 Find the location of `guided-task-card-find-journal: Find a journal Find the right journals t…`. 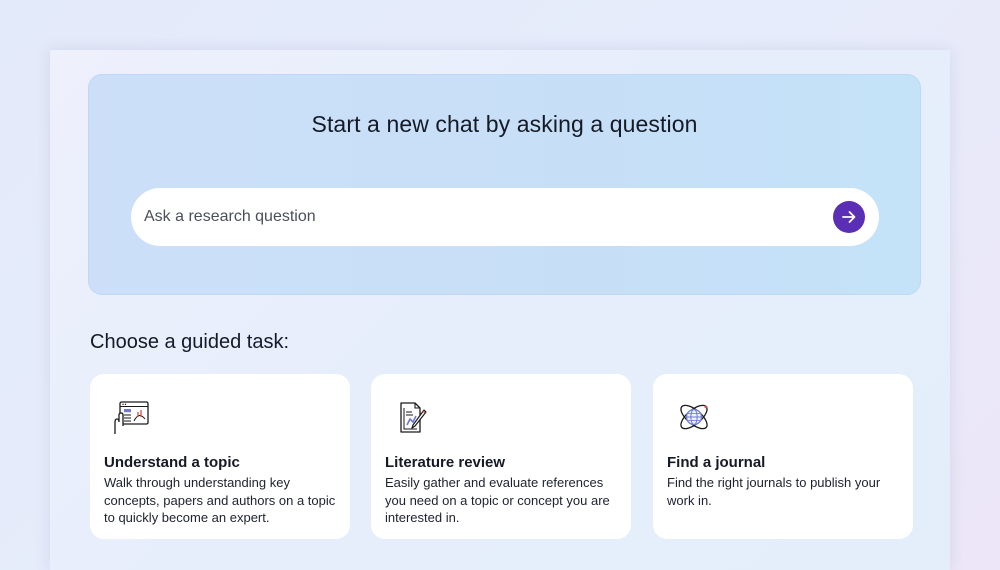

guided-task-card-find-journal: Find a journal Find the right journals t… is located at coordinates (783, 456).